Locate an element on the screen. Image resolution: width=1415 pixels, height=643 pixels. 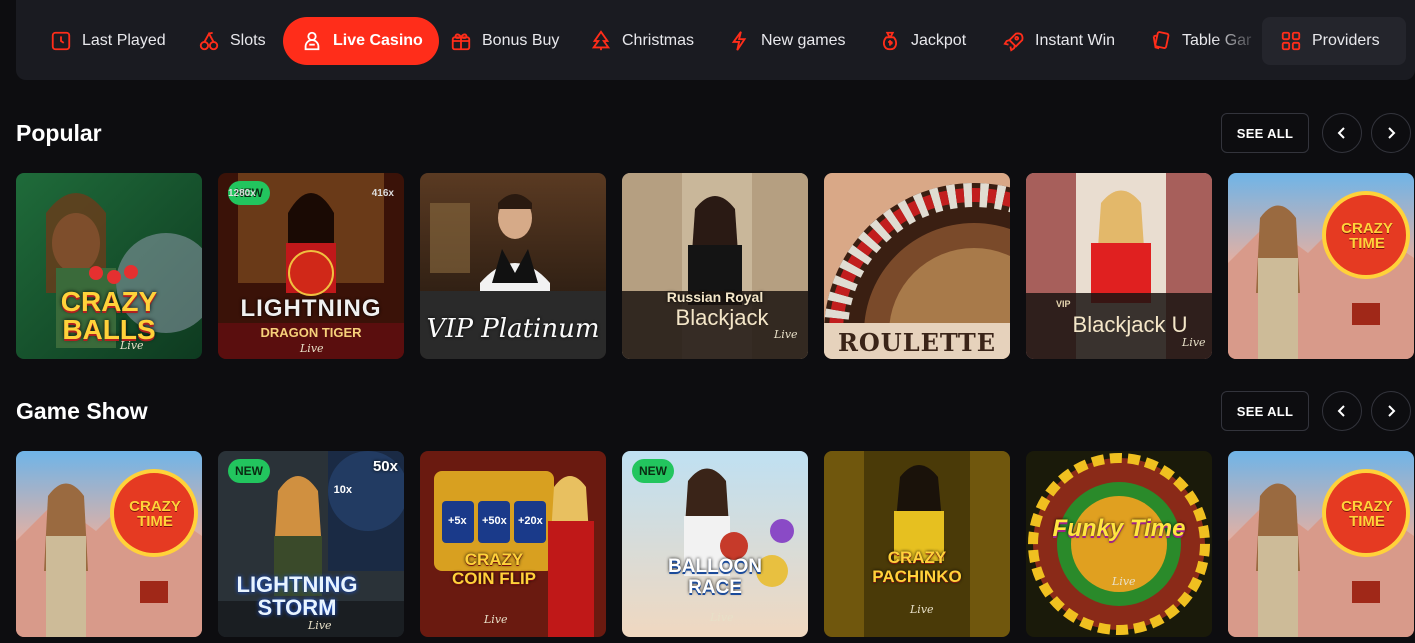
next-button-game-show is located at coordinates (1391, 411).